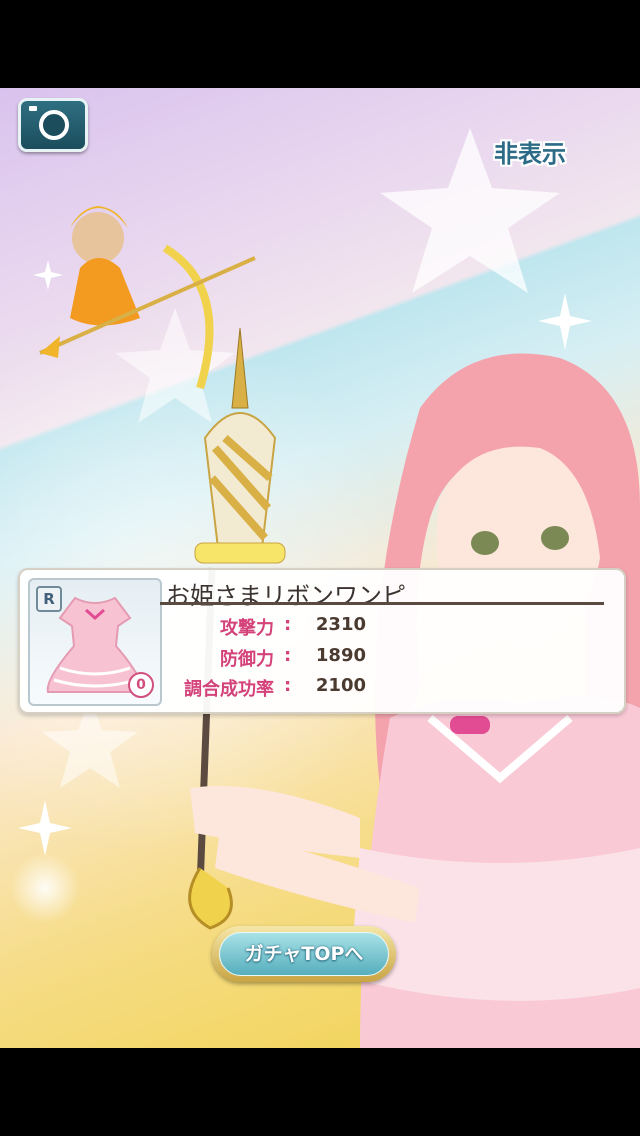 Image resolution: width=640 pixels, height=1136 pixels. I want to click on enhance-level-badge: 0, so click(141, 685).